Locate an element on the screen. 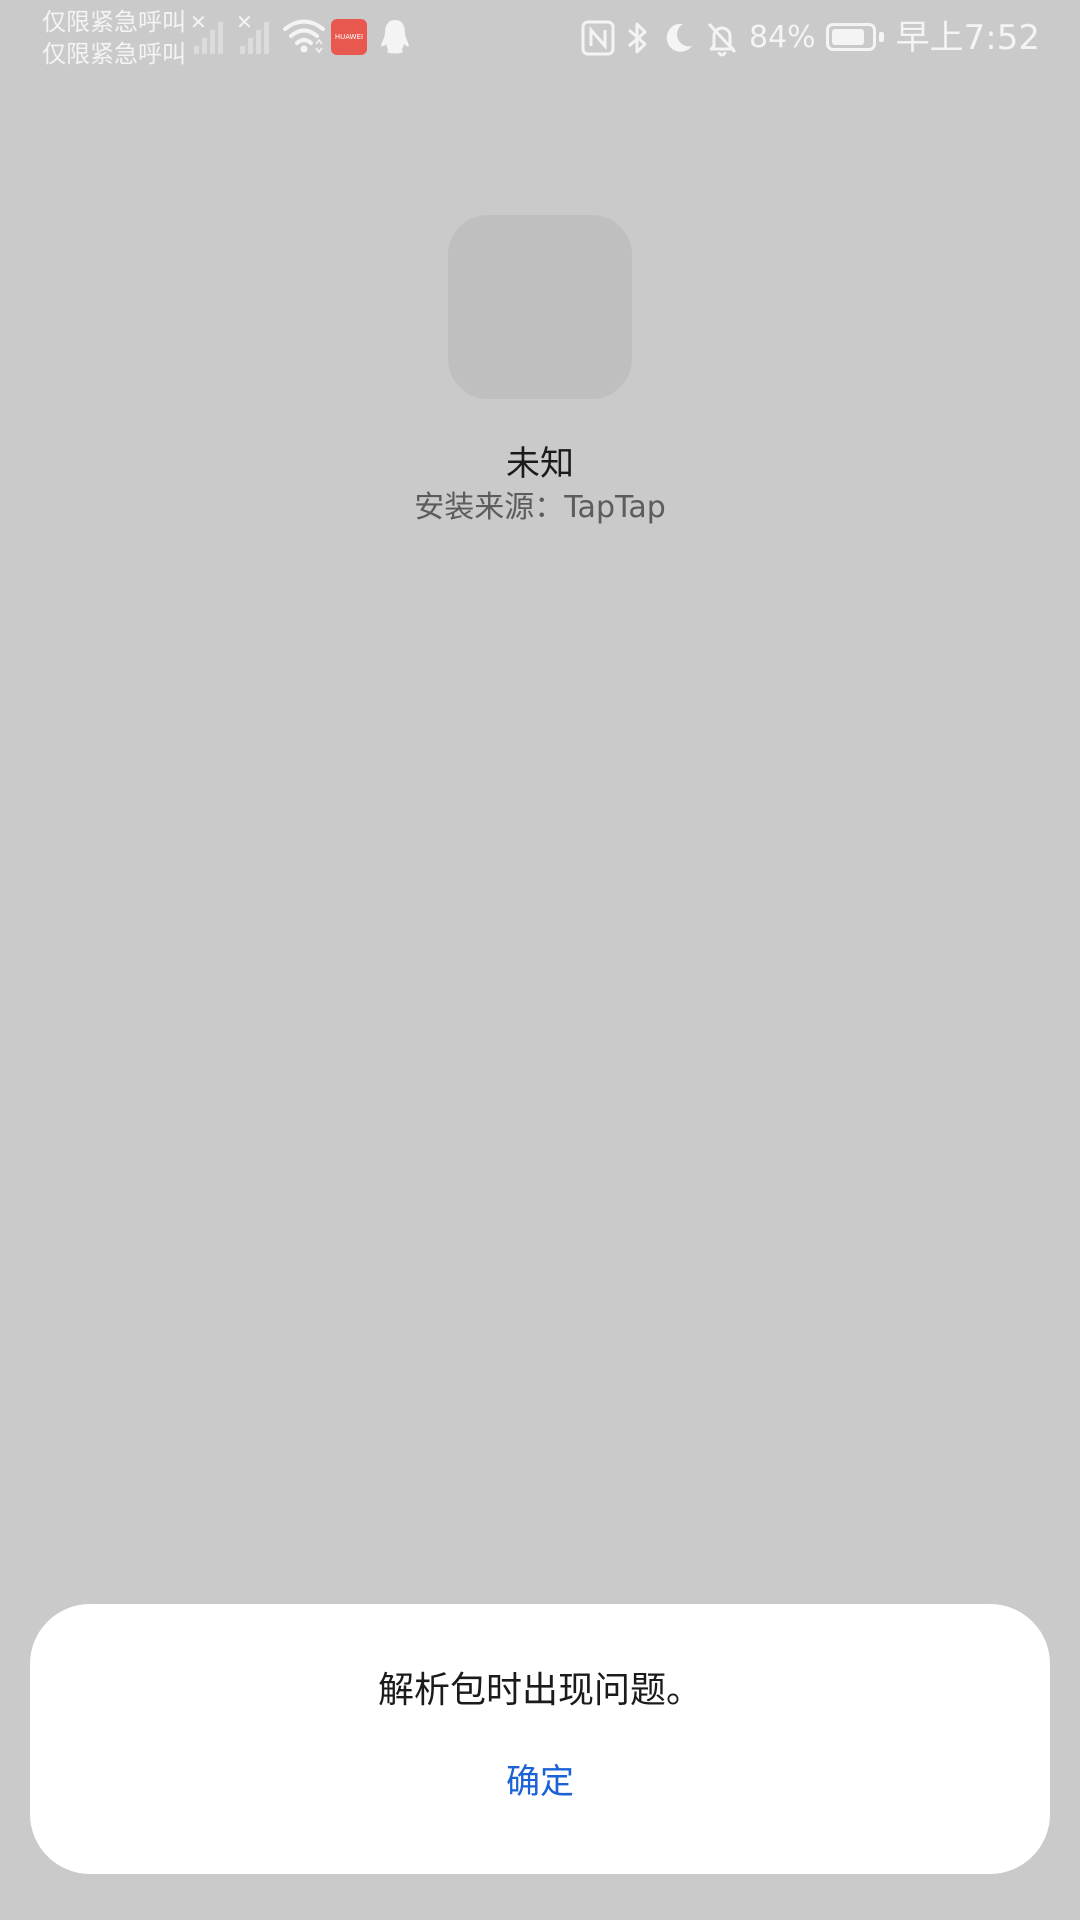 The image size is (1080, 1920). huawei-appgallery-icon: HUAWEI is located at coordinates (349, 37).